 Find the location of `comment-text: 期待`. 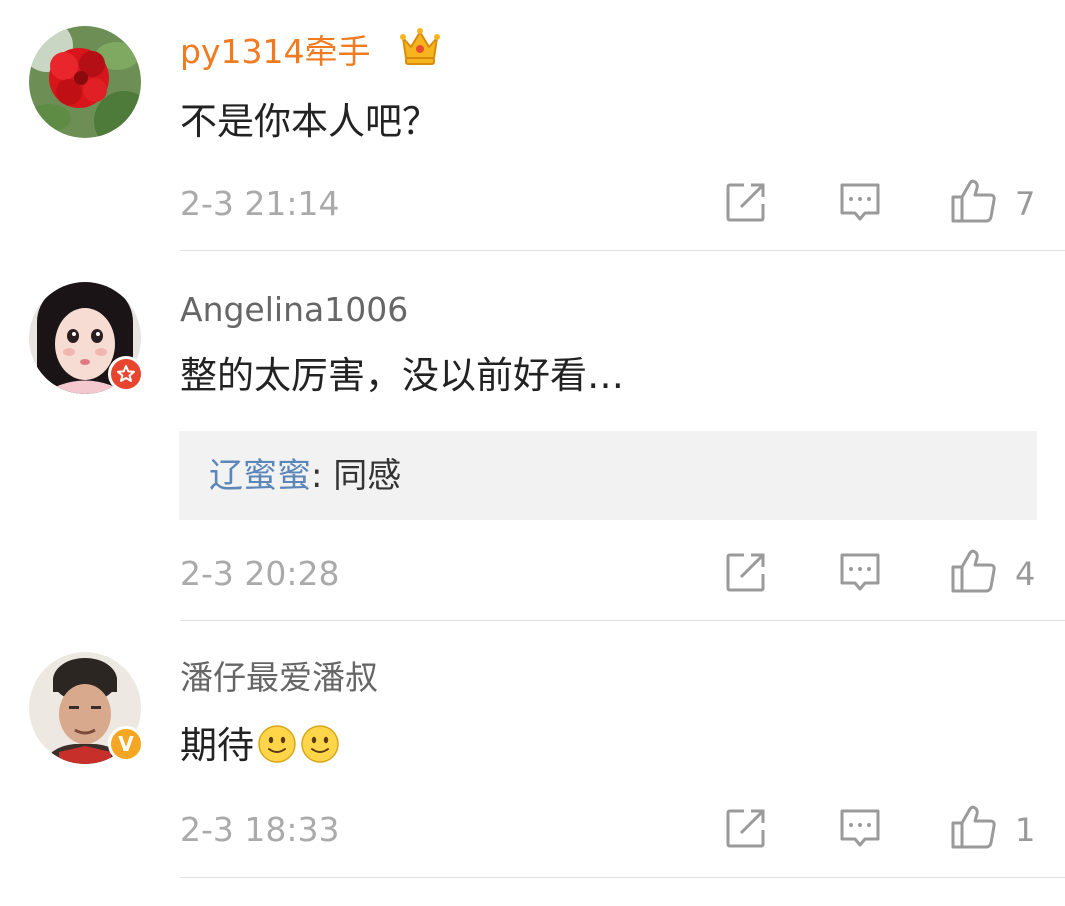

comment-text: 期待 is located at coordinates (217, 745).